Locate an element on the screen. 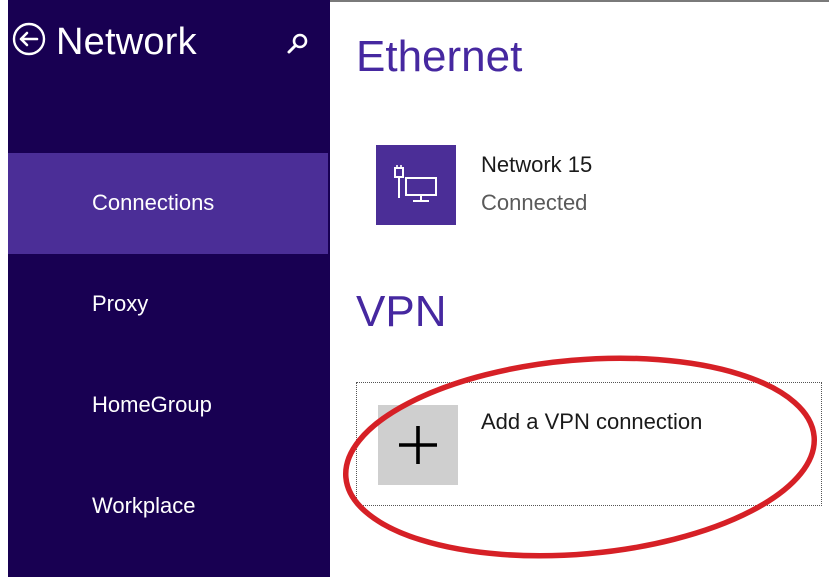  back-arrow-circle-icon is located at coordinates (29, 39).